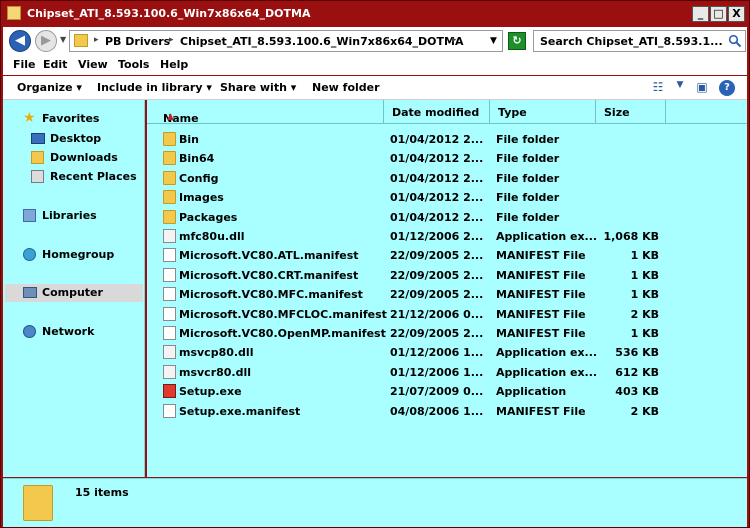 The image size is (750, 528). I want to click on file-name: Microsoft.VC80.MFC.manifest, so click(271, 295).